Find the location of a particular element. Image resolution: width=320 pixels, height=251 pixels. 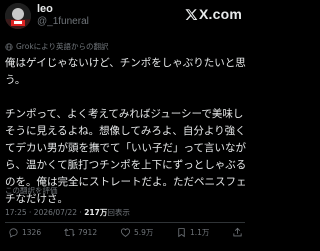

bookmark-button: 1.1万 is located at coordinates (192, 232).